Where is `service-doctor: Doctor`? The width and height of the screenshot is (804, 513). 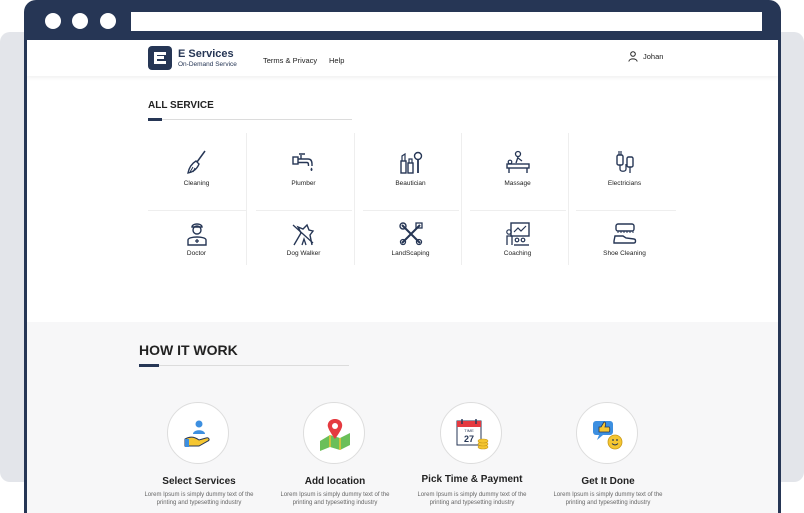 service-doctor: Doctor is located at coordinates (196, 246).